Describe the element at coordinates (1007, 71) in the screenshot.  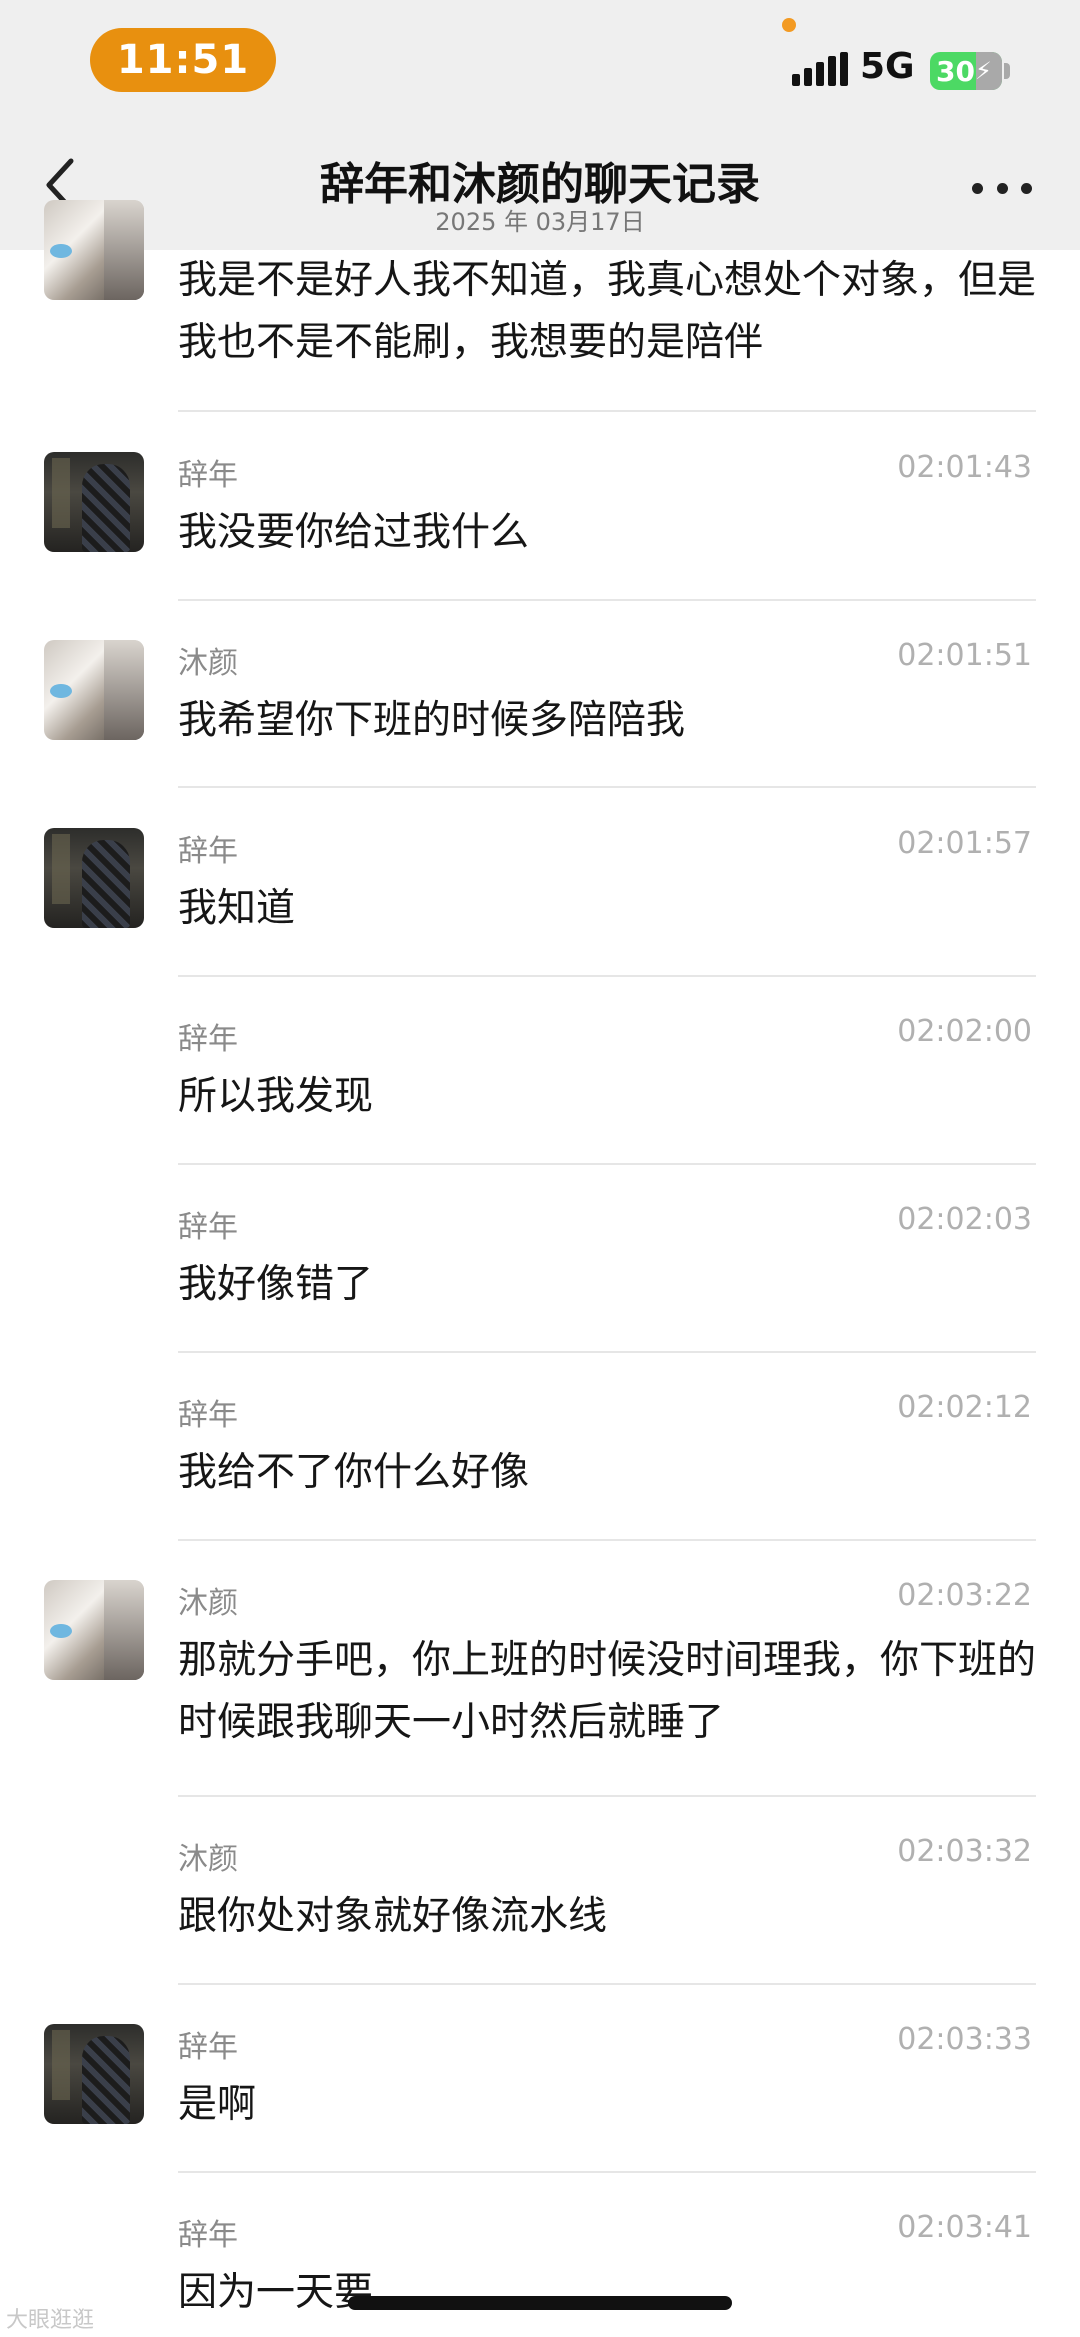
I see `battery-nub` at that location.